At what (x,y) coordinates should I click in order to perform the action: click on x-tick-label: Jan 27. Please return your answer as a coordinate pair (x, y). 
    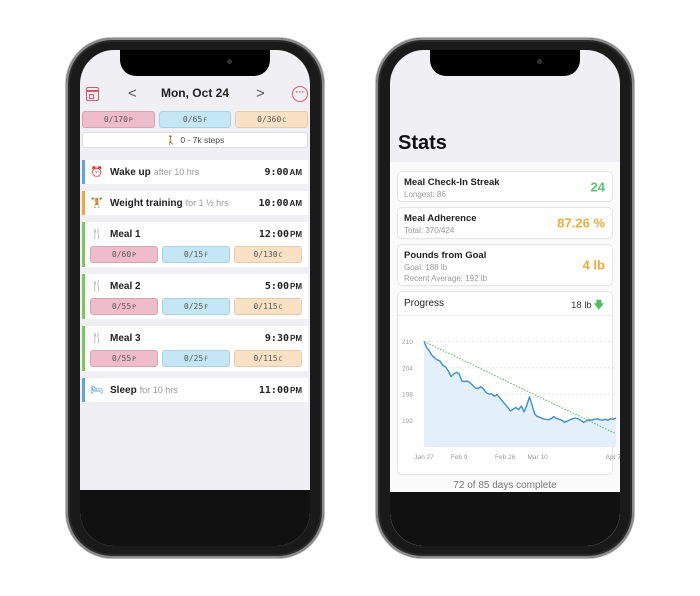
    Looking at the image, I should click on (424, 457).